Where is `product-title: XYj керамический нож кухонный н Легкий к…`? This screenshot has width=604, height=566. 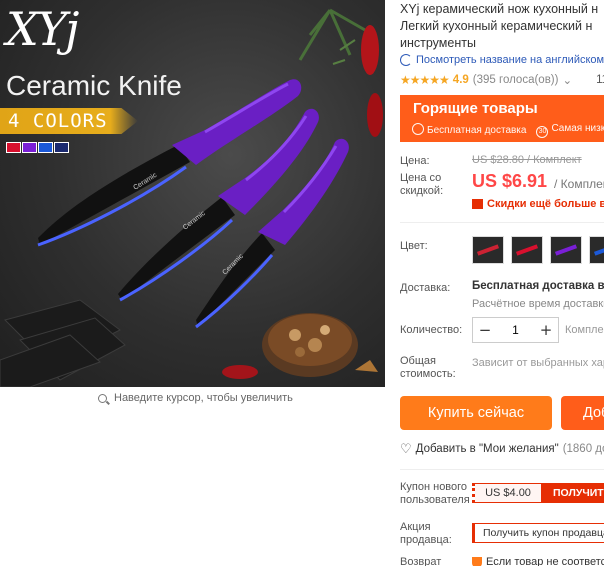 product-title: XYj керамический нож кухонный н Легкий к… is located at coordinates (502, 26).